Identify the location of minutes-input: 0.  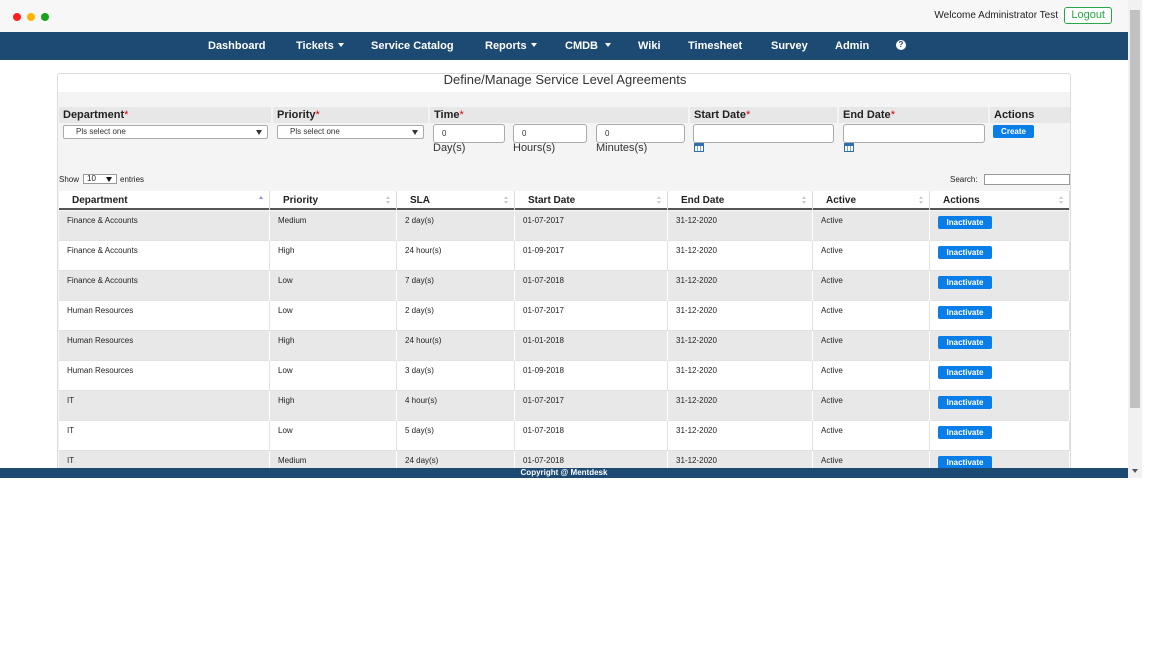
(640, 133).